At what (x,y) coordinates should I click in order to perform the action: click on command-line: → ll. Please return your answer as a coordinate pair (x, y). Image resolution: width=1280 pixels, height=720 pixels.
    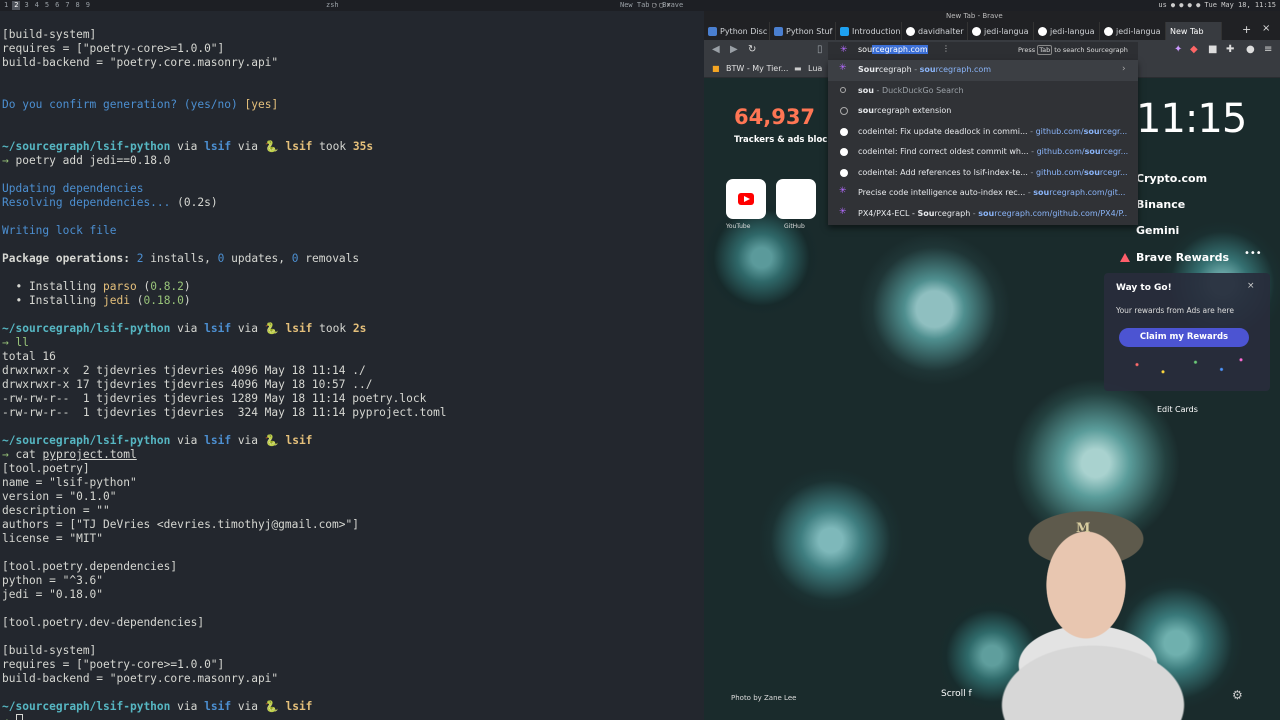
    Looking at the image, I should click on (224, 343).